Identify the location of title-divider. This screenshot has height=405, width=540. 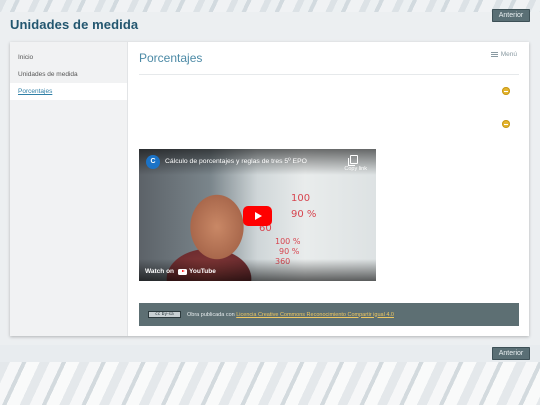
(329, 74).